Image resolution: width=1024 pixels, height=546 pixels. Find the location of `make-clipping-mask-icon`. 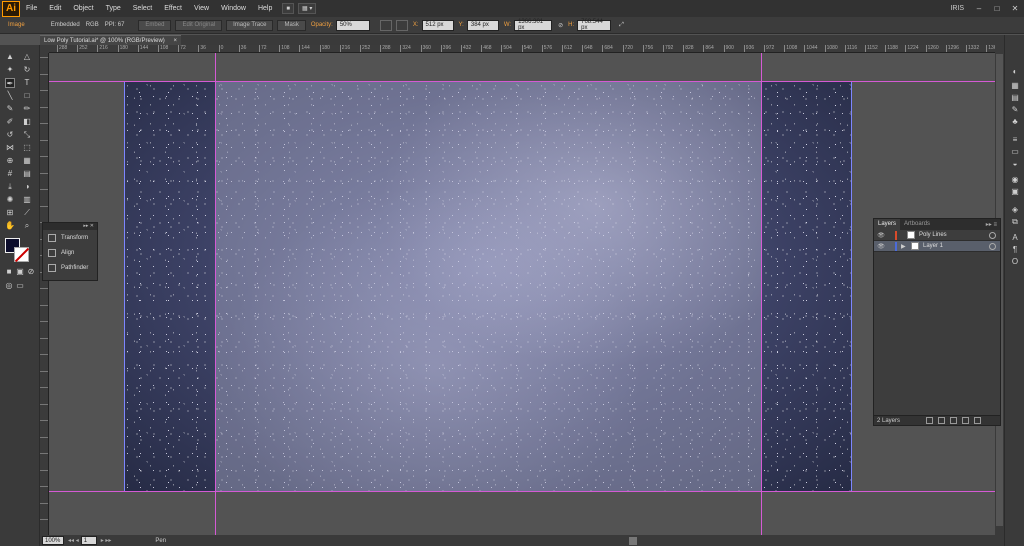

make-clipping-mask-icon is located at coordinates (942, 420).